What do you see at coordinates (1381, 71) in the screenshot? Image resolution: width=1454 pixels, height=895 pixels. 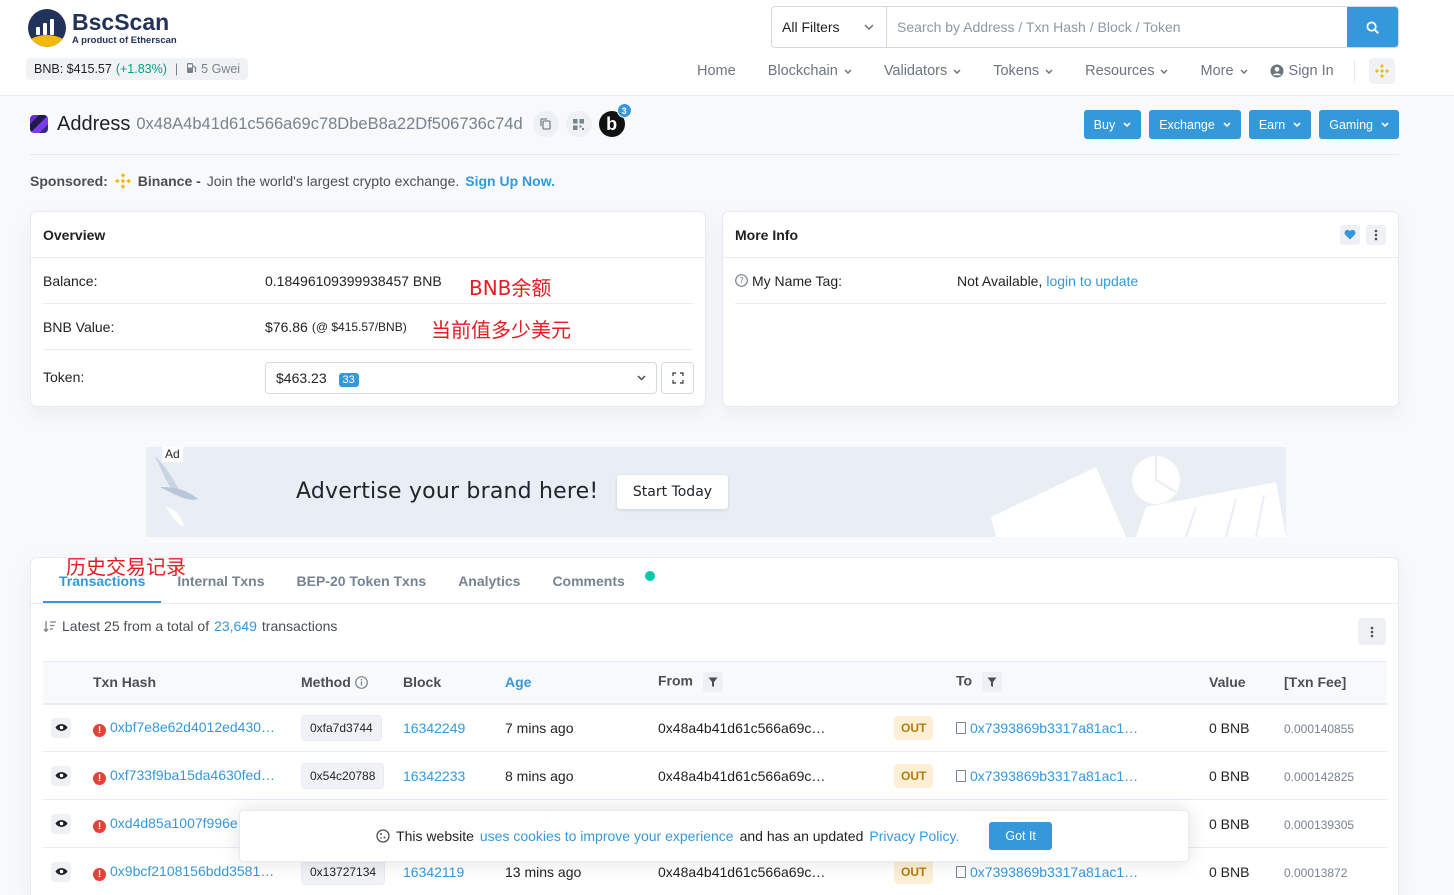 I see `bnb-network-button` at bounding box center [1381, 71].